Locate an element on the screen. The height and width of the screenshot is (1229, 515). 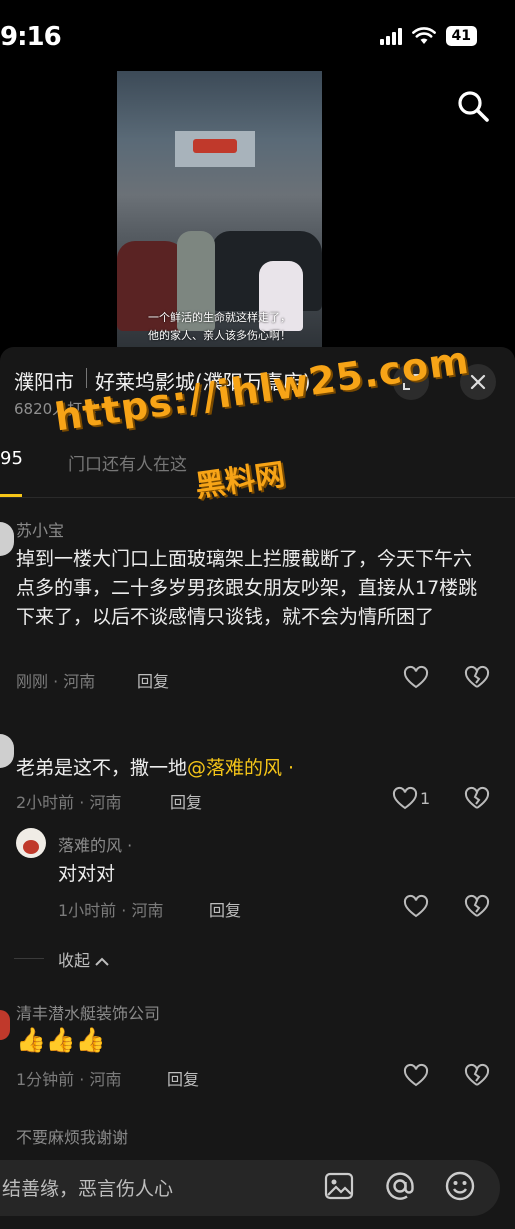
comment-text: 对对对 is located at coordinates (87, 874).